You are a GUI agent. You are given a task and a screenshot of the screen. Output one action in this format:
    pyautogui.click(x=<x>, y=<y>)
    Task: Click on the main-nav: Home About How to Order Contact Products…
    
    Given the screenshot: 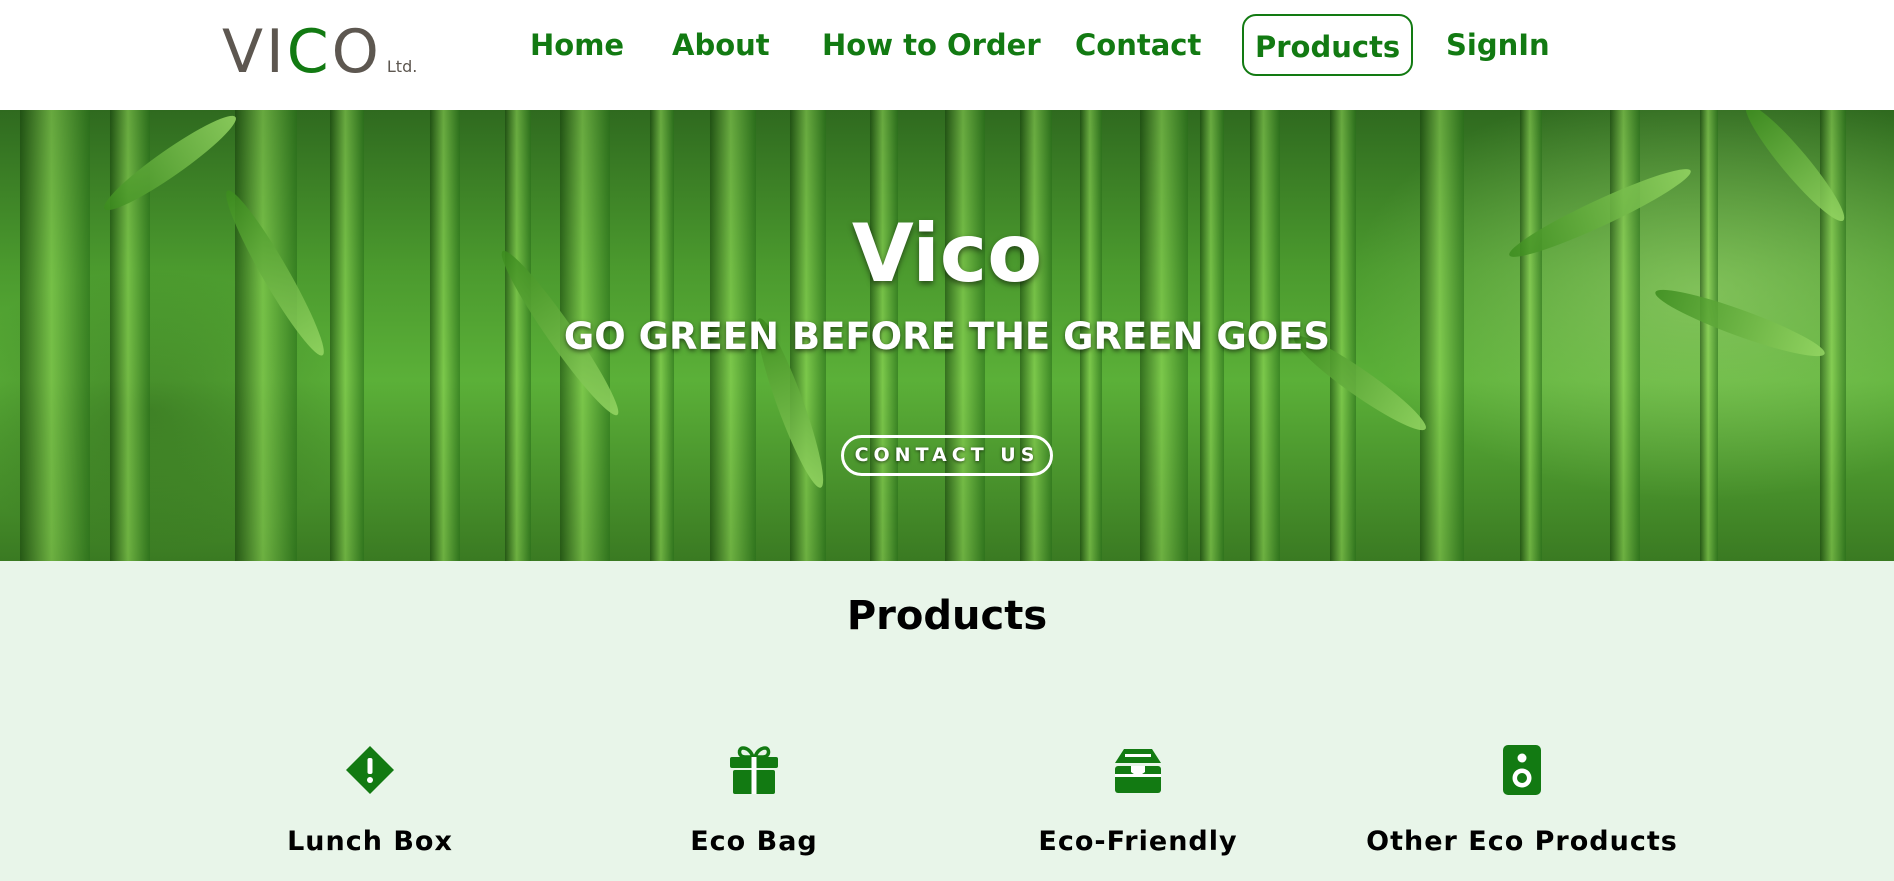 What is the action you would take?
    pyautogui.click(x=947, y=45)
    